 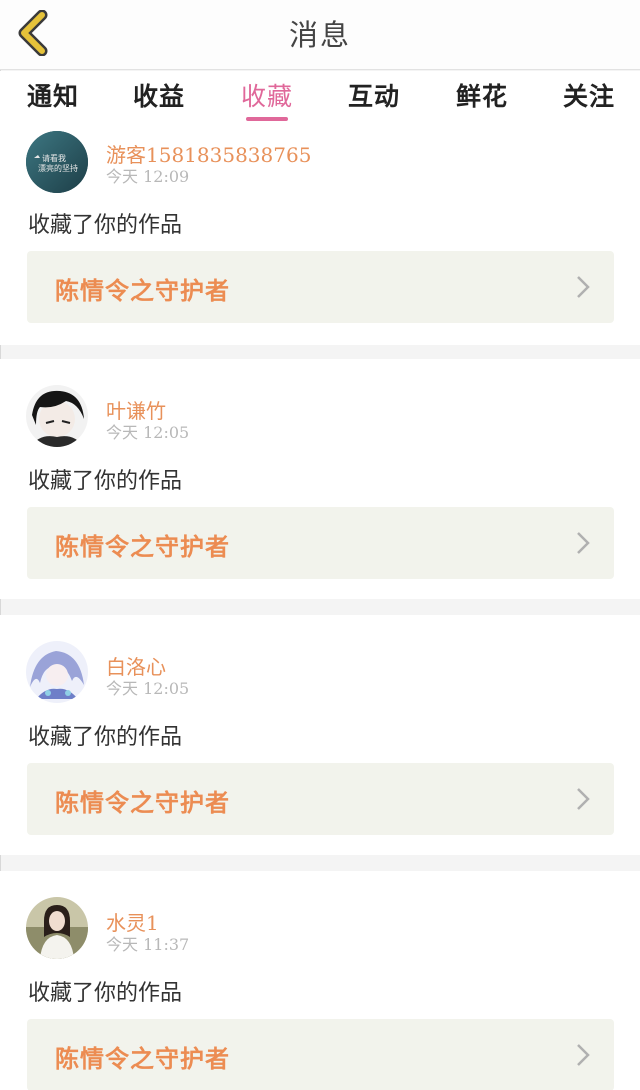 What do you see at coordinates (589, 99) in the screenshot?
I see `tab-following: 关注` at bounding box center [589, 99].